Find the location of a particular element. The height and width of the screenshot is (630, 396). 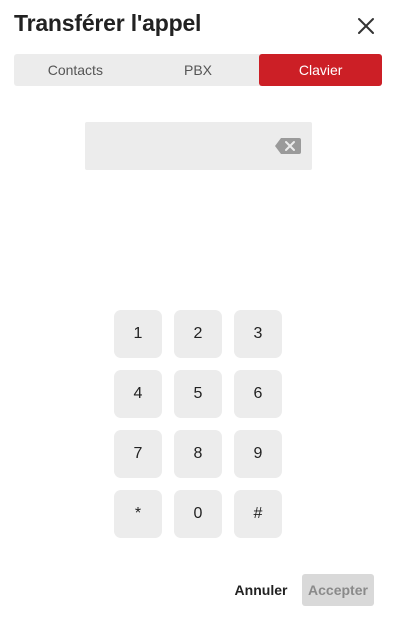

key-1: 1 is located at coordinates (138, 334).